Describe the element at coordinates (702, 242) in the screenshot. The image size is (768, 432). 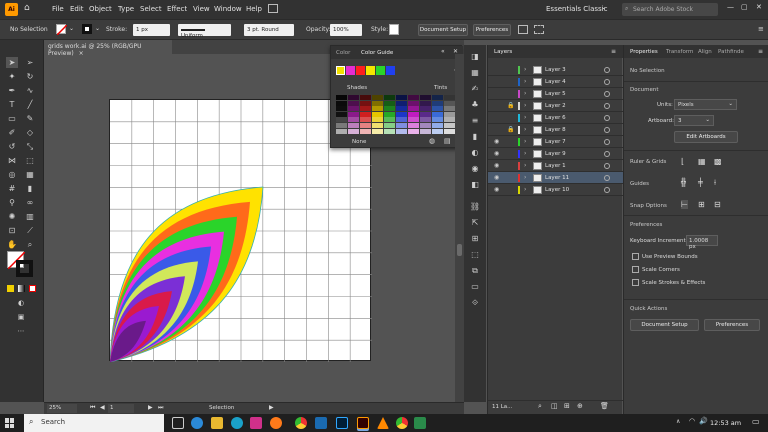
I see `keyboard-increment-input: 1.0008 px` at that location.